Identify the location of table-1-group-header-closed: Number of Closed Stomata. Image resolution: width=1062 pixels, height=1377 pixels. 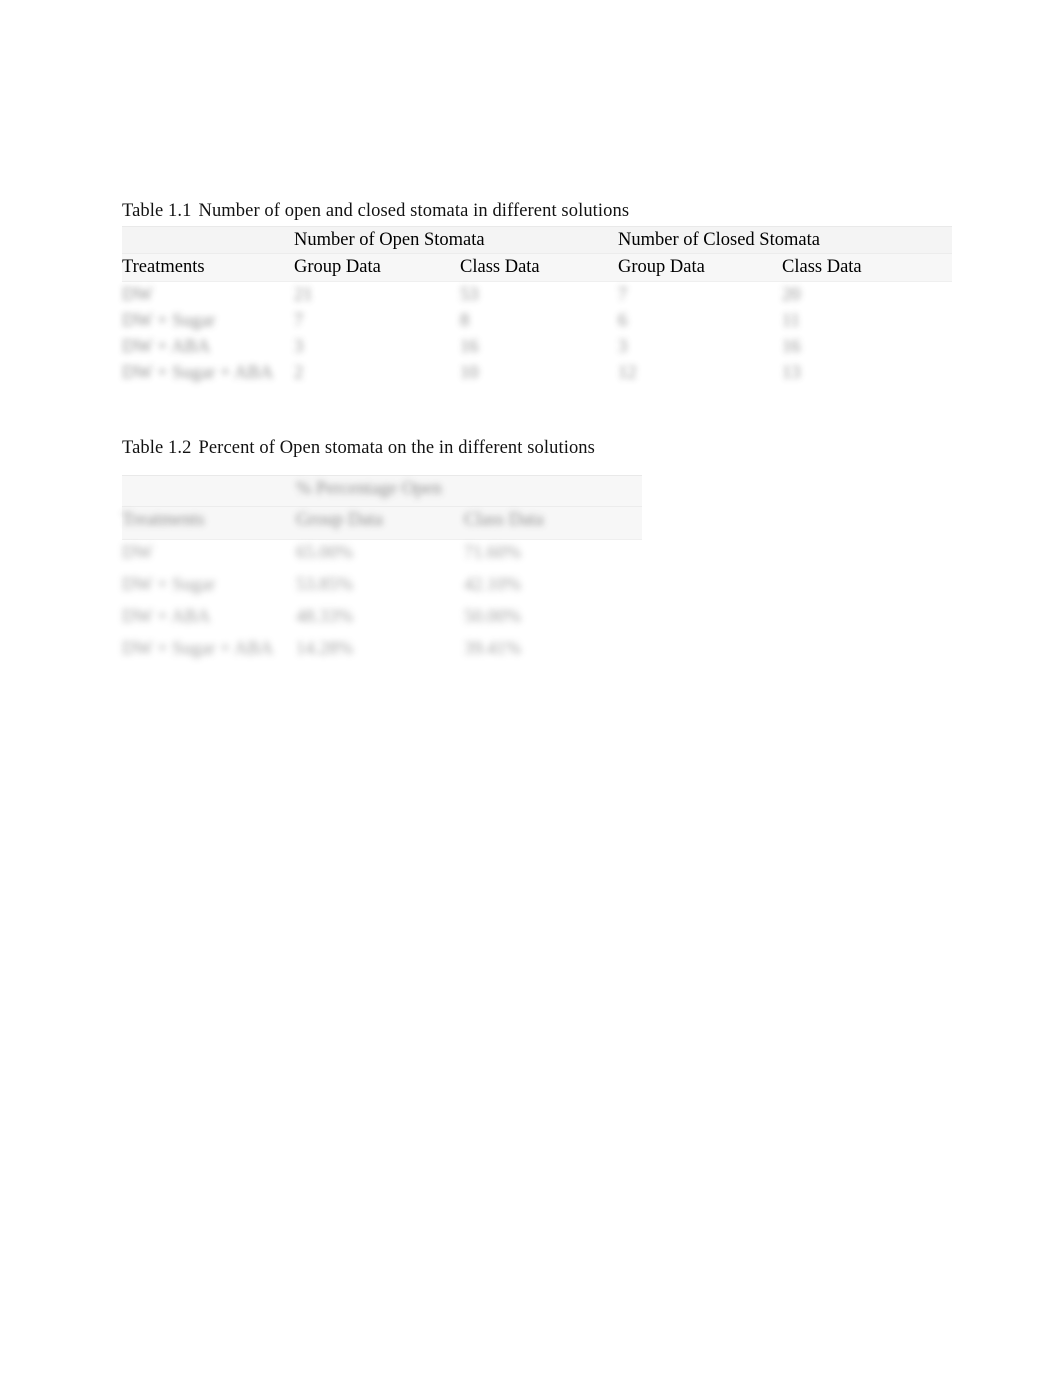
(785, 240).